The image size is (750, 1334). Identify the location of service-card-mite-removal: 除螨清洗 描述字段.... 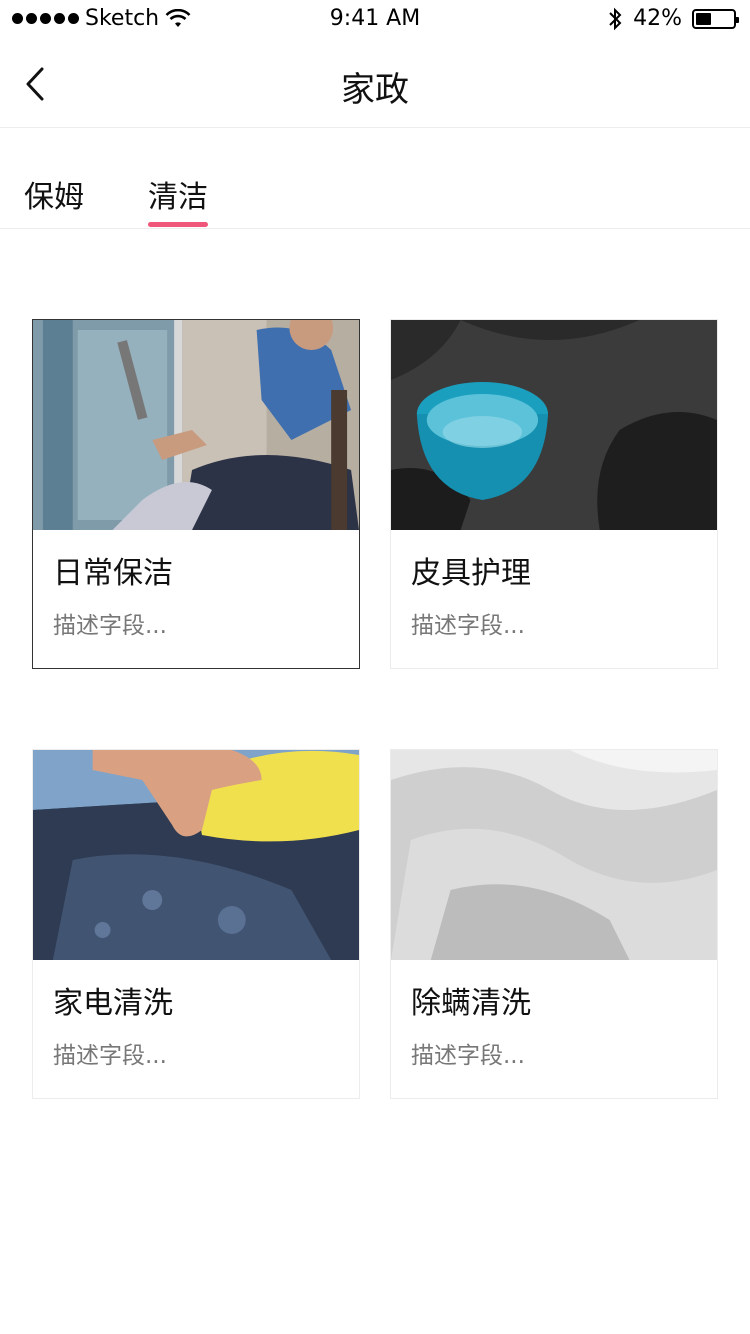
(554, 924).